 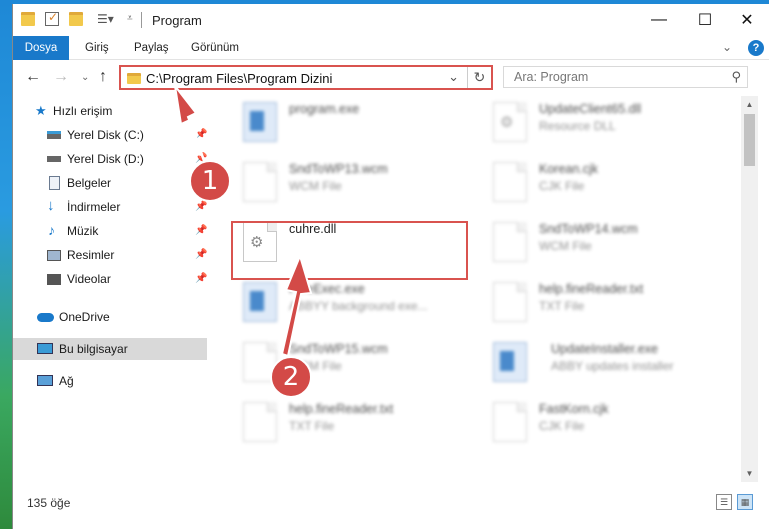 I want to click on forward-button: →, so click(x=61, y=77).